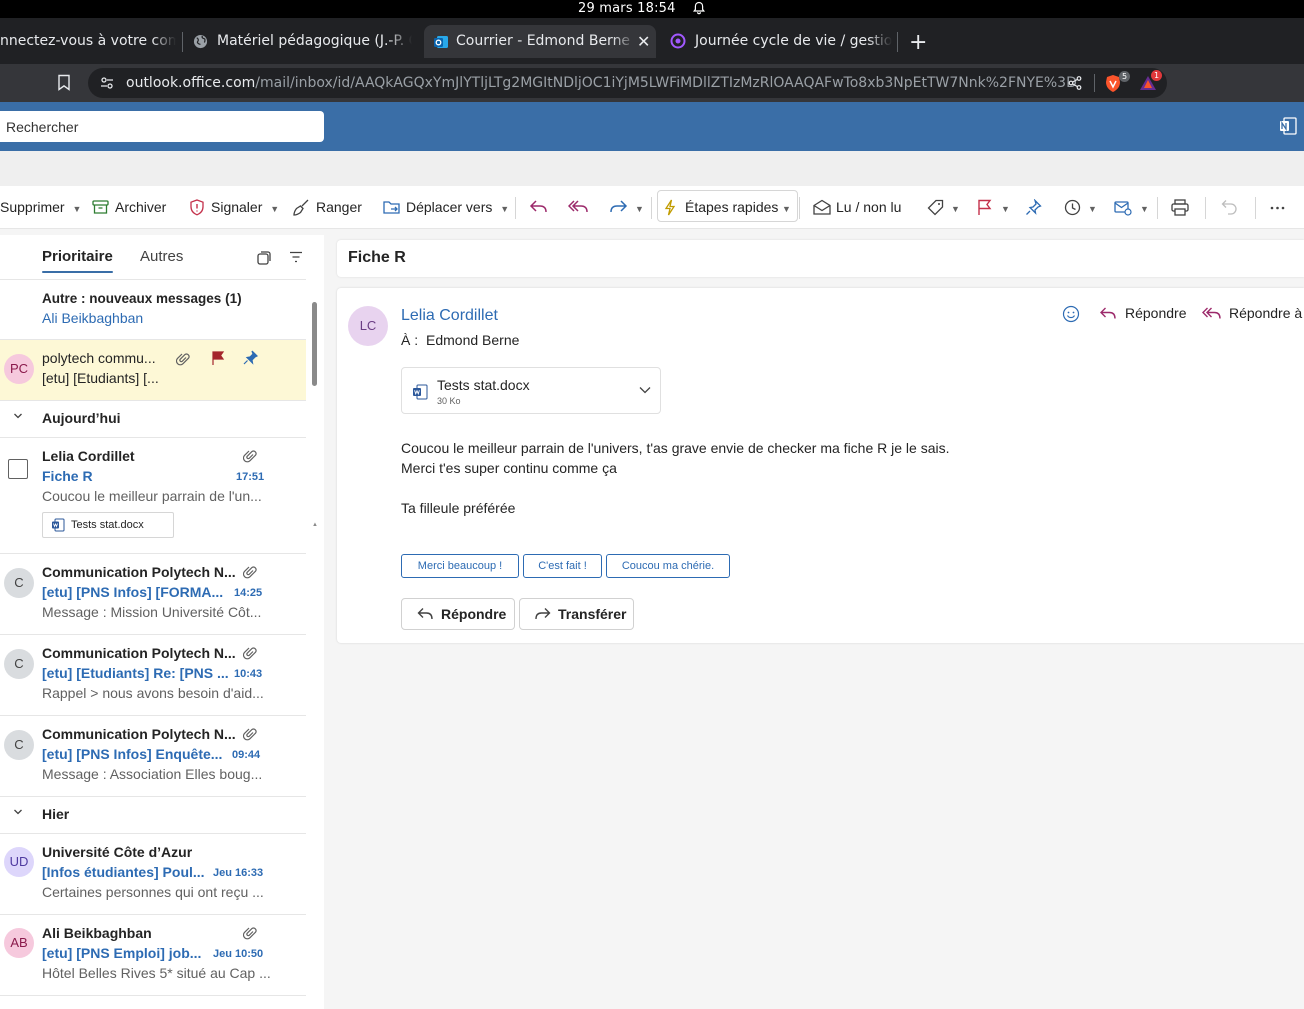  Describe the element at coordinates (1071, 314) in the screenshot. I see `emoji-react-icon` at that location.